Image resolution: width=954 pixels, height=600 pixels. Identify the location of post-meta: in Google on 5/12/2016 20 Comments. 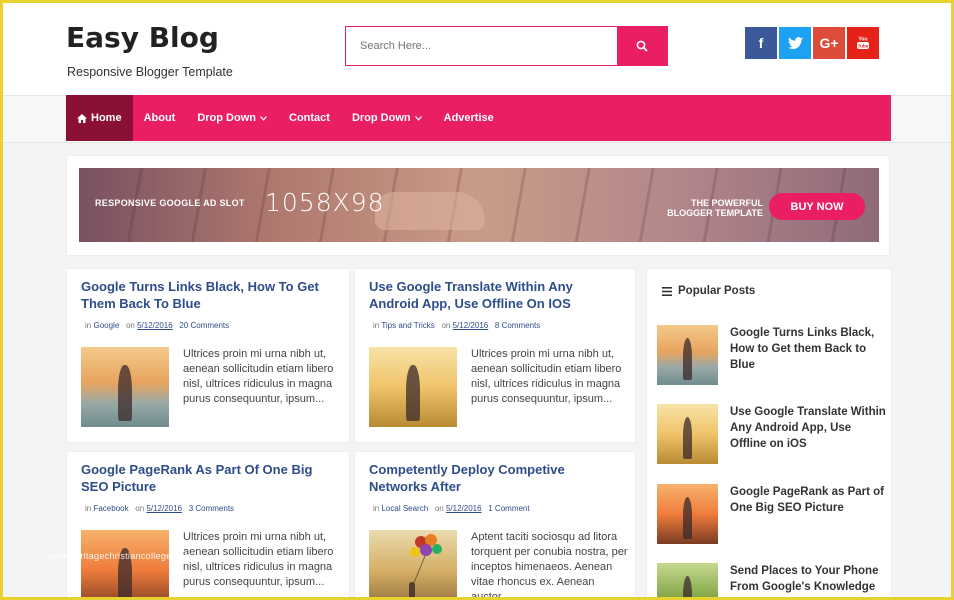
(157, 325).